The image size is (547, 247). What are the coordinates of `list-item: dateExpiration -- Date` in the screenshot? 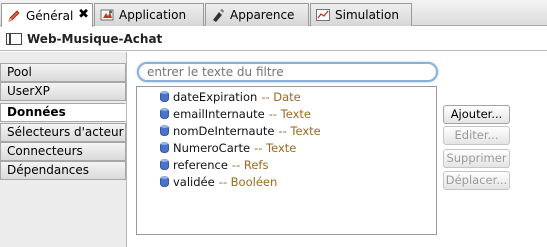 It's located at (230, 96).